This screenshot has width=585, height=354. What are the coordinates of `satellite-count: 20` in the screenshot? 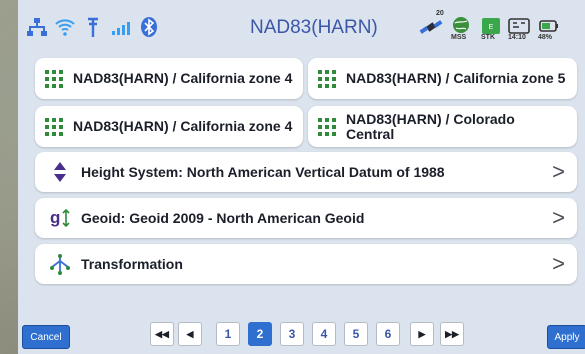 It's located at (440, 13).